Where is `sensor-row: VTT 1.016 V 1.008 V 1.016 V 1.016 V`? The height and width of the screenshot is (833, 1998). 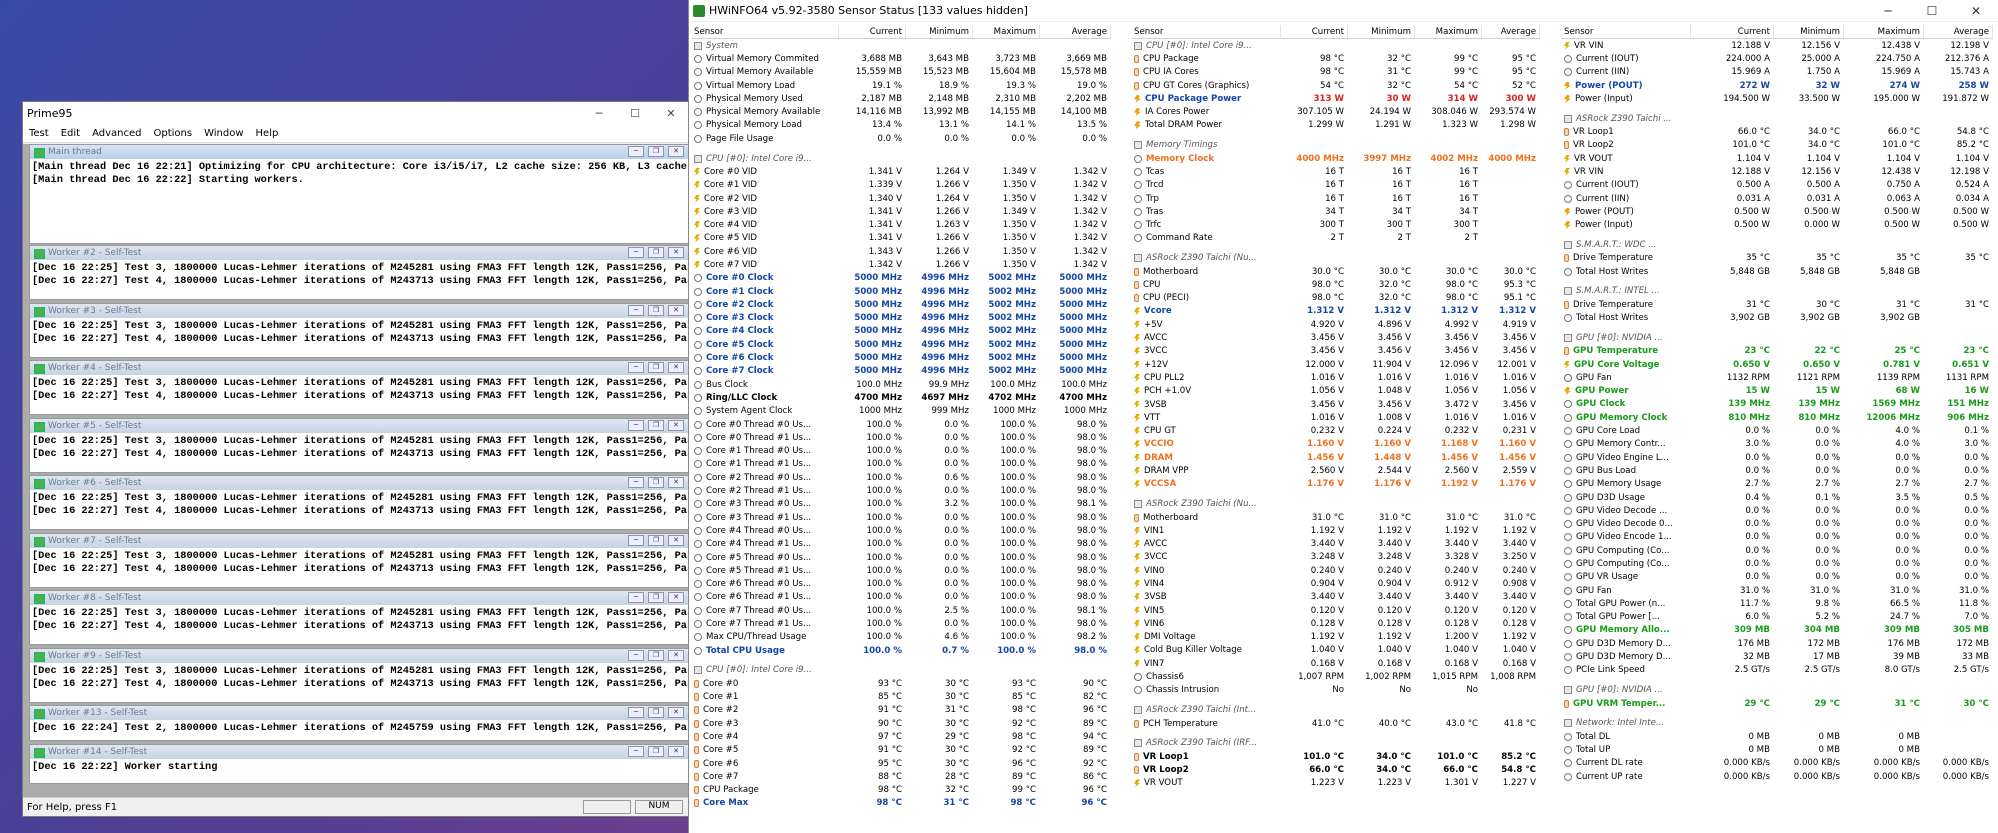 sensor-row: VTT 1.016 V 1.008 V 1.016 V 1.016 V is located at coordinates (1335, 417).